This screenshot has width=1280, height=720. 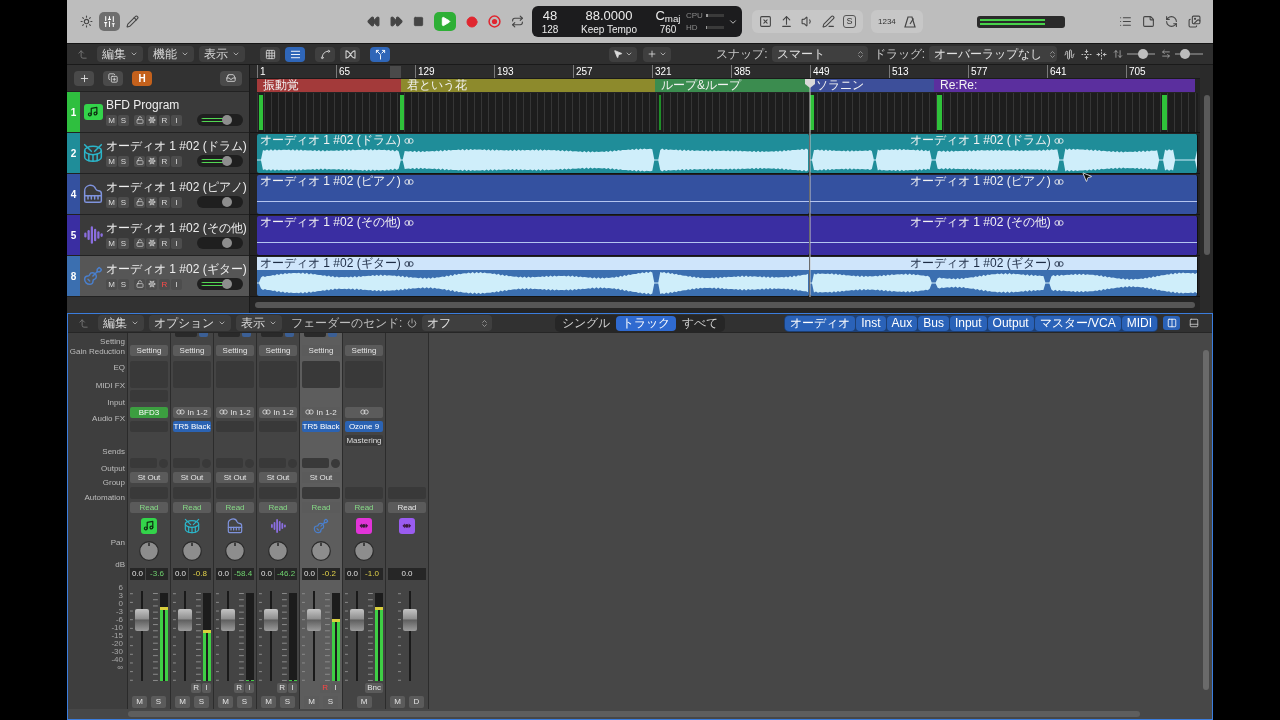 What do you see at coordinates (457, 323) in the screenshot?
I see `dropdown-field: オフ` at bounding box center [457, 323].